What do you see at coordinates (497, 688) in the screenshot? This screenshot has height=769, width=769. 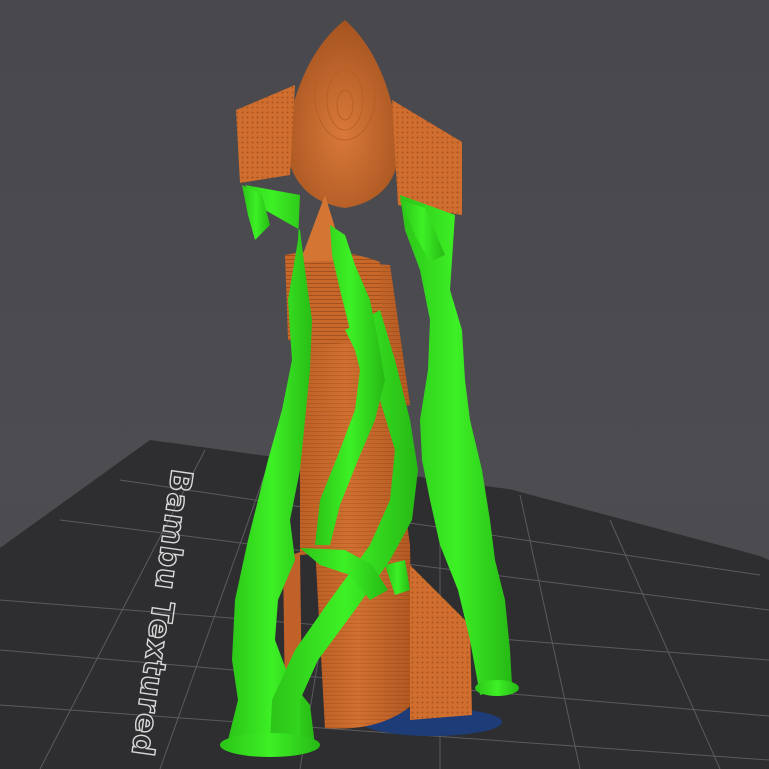 I see `support-base-right` at bounding box center [497, 688].